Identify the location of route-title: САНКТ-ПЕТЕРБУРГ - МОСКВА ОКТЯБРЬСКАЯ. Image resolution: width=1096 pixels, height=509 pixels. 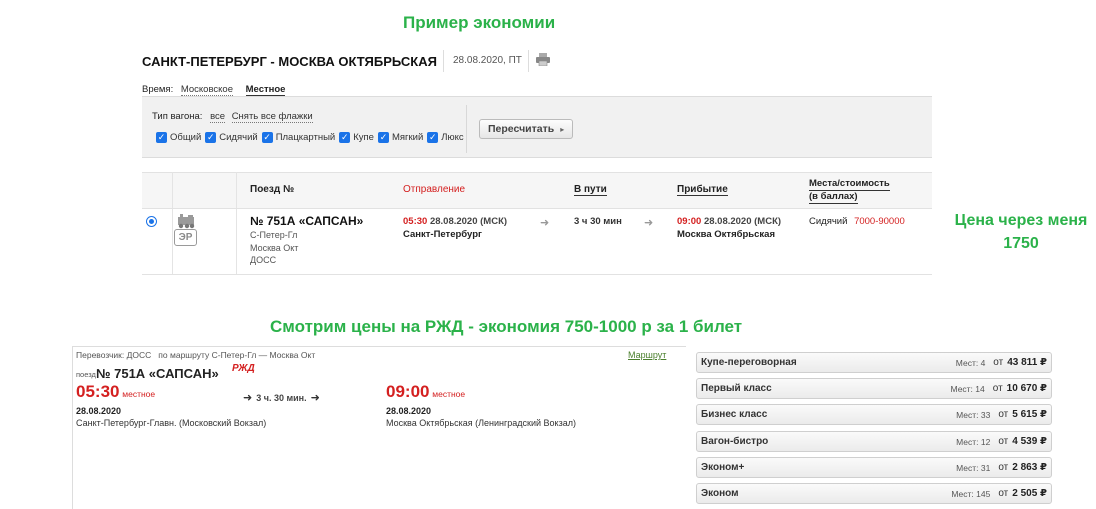
(289, 61).